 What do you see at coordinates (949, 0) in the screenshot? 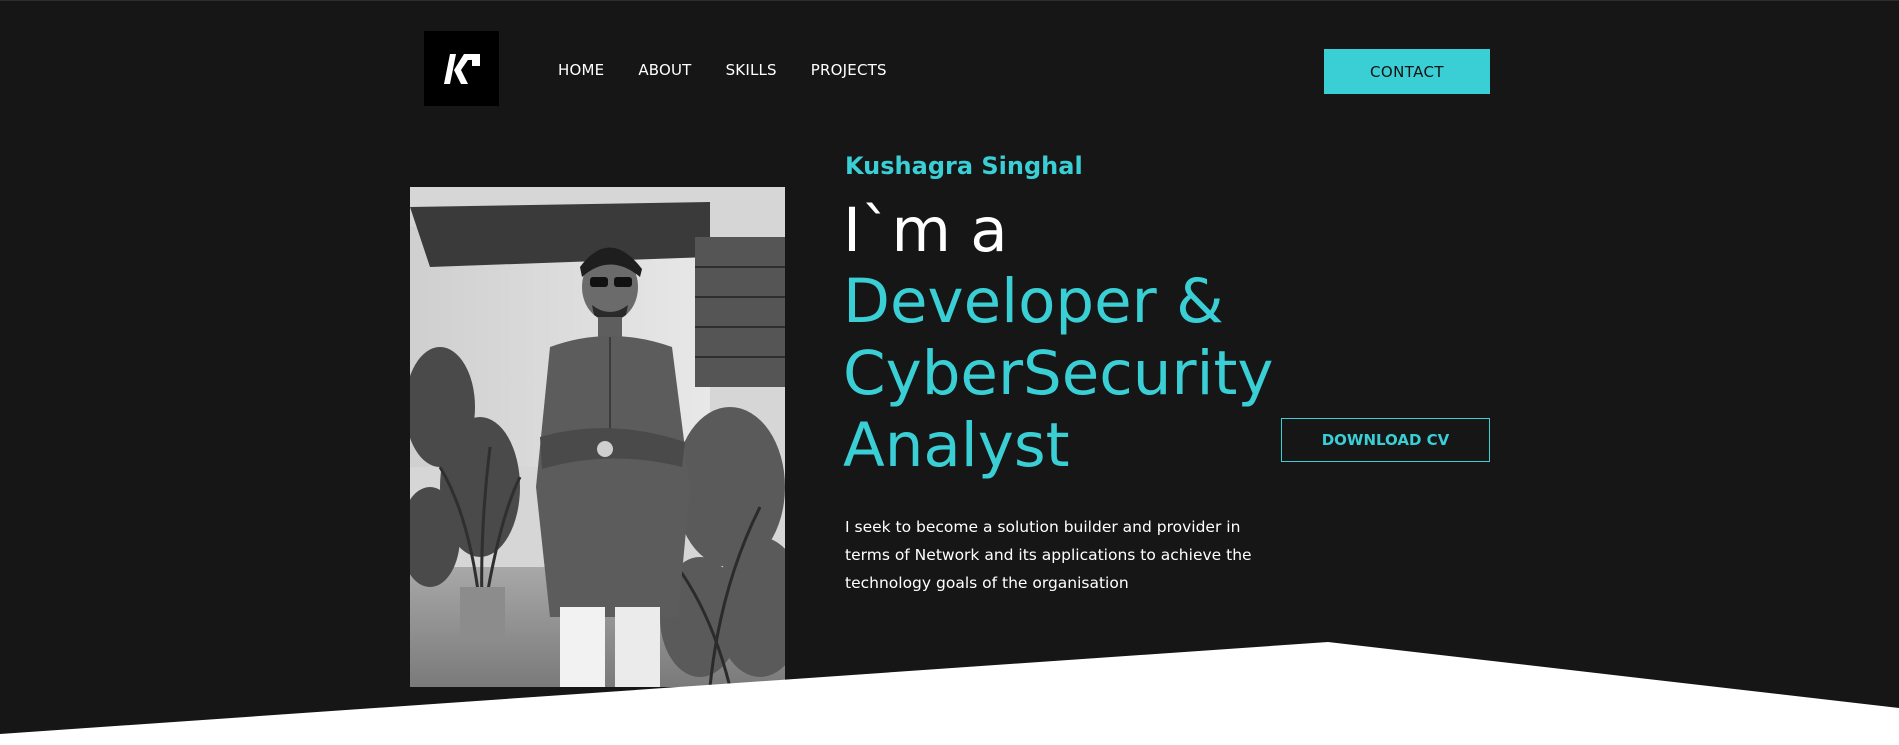
I see `top-divider` at bounding box center [949, 0].